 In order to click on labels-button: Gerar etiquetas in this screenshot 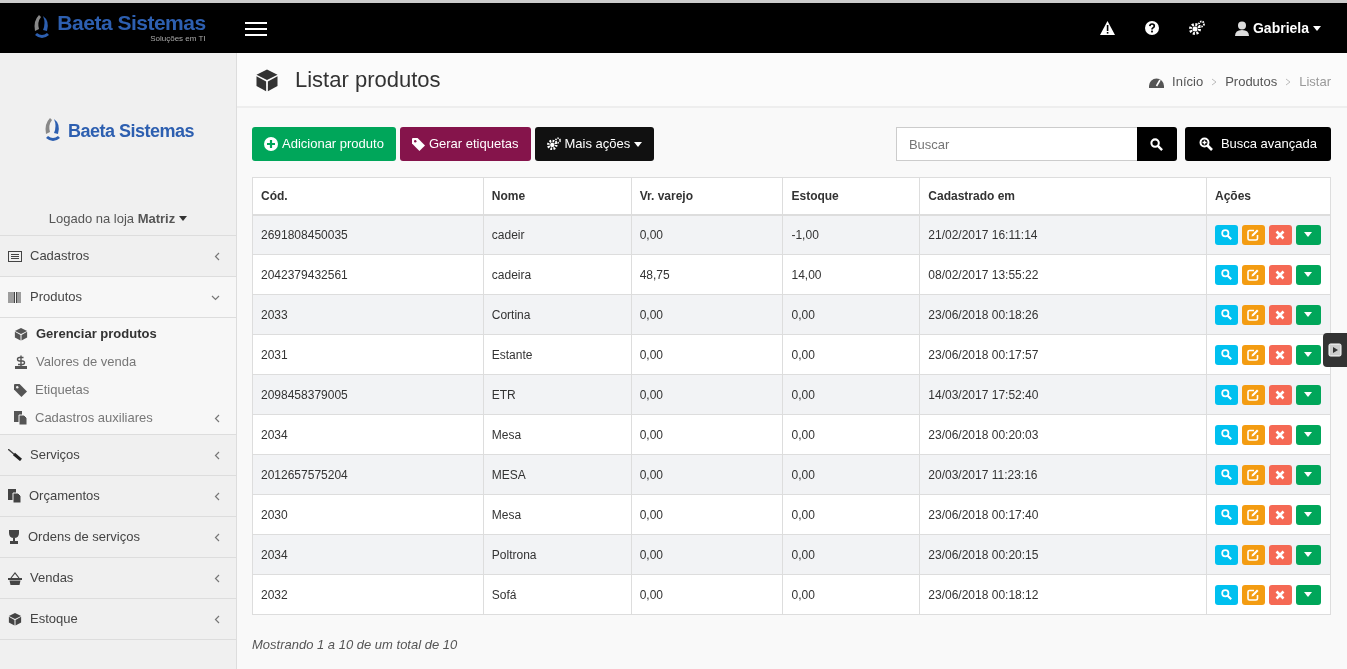, I will do `click(465, 144)`.